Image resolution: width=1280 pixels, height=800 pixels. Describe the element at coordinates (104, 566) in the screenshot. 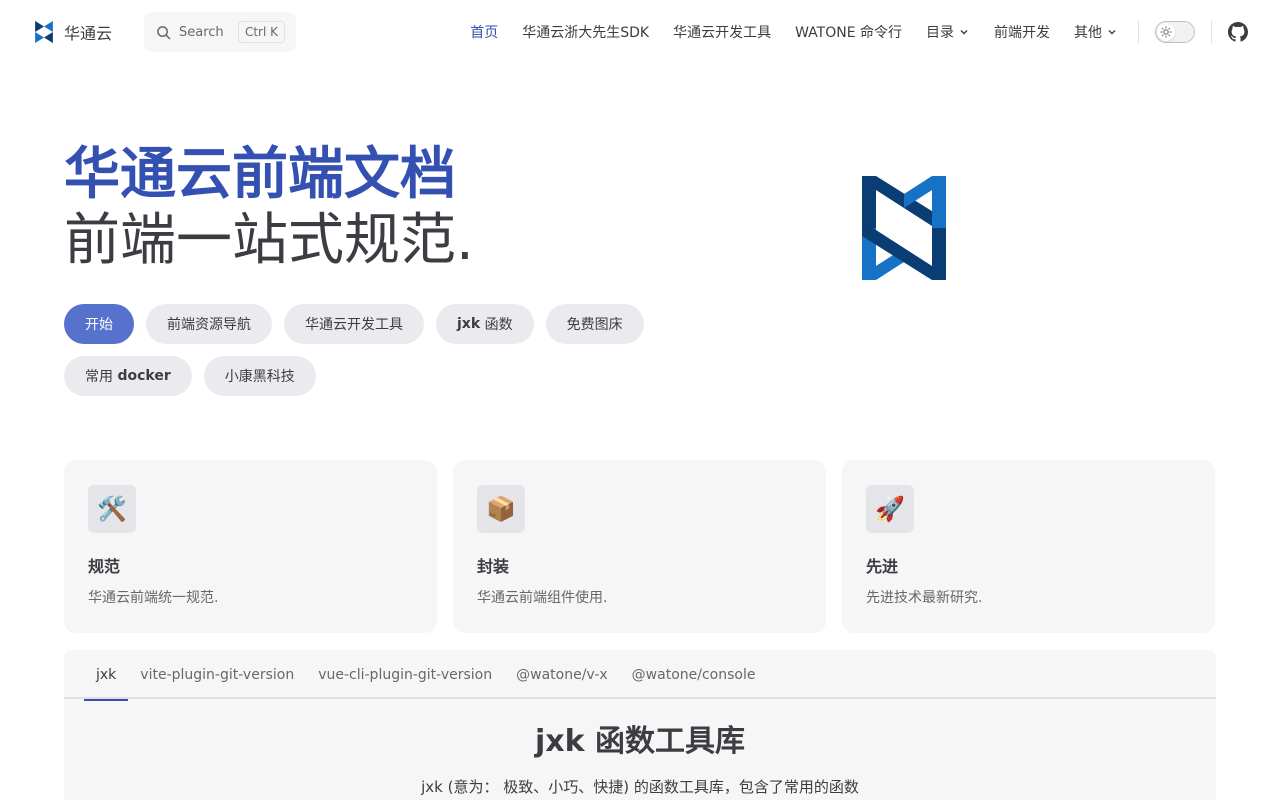

I see `feature-title: 规范` at that location.